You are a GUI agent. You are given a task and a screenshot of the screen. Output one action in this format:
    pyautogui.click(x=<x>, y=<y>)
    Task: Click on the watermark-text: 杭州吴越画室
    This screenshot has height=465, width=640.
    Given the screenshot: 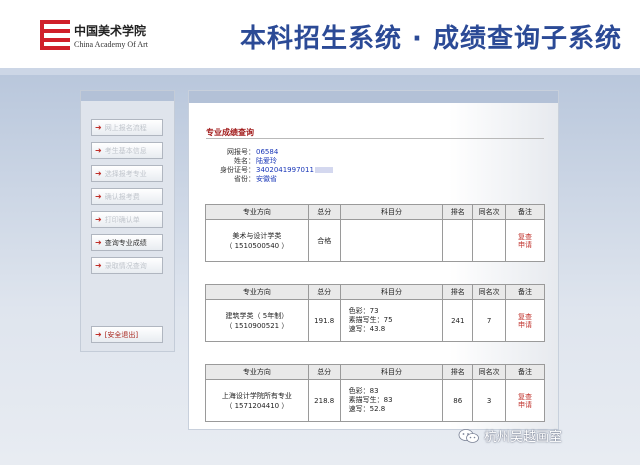 What is the action you would take?
    pyautogui.click(x=523, y=437)
    